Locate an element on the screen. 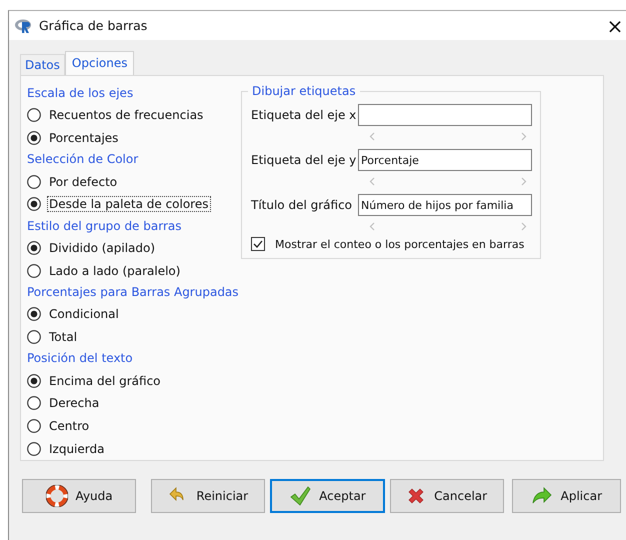 The height and width of the screenshot is (540, 626). radio-label: Condicional is located at coordinates (84, 314).